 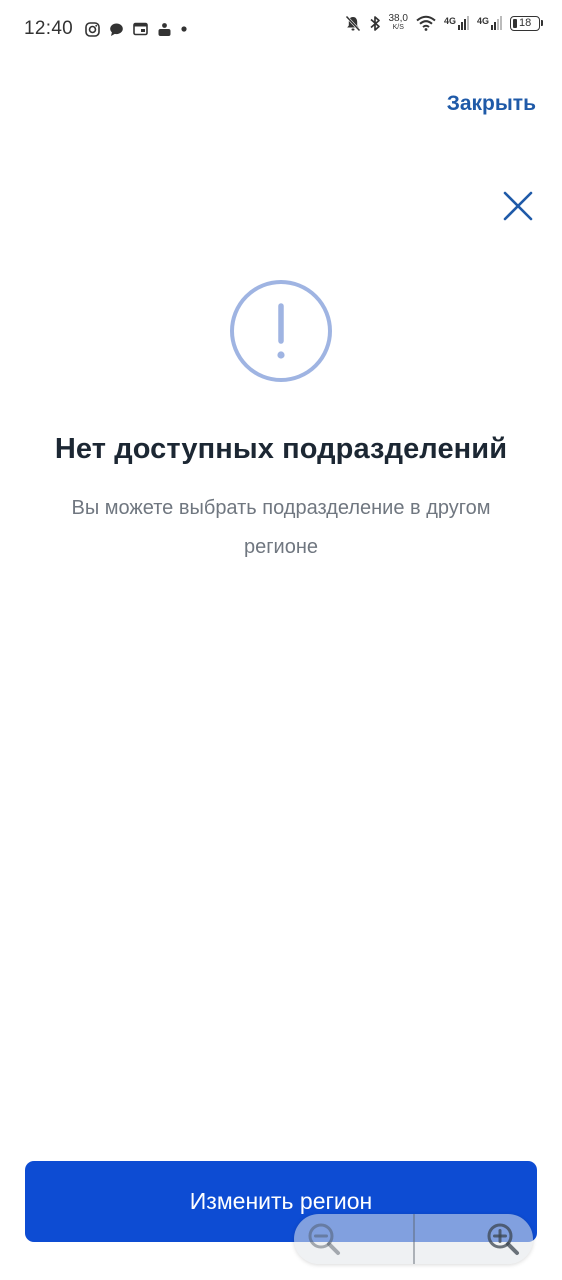 I want to click on zoom-in-button, so click(x=473, y=1239).